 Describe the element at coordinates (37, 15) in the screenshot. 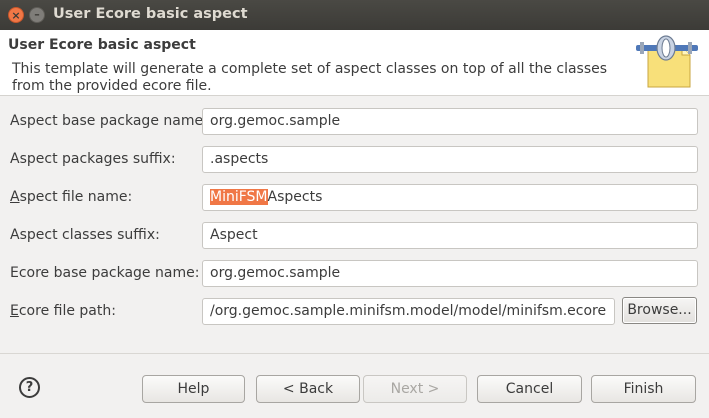

I see `minimize-icon: –` at that location.